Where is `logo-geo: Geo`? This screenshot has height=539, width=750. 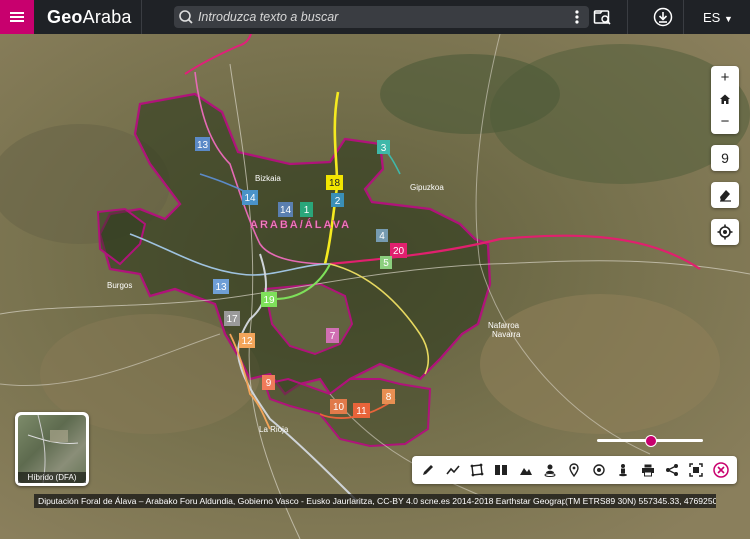 logo-geo: Geo is located at coordinates (65, 16).